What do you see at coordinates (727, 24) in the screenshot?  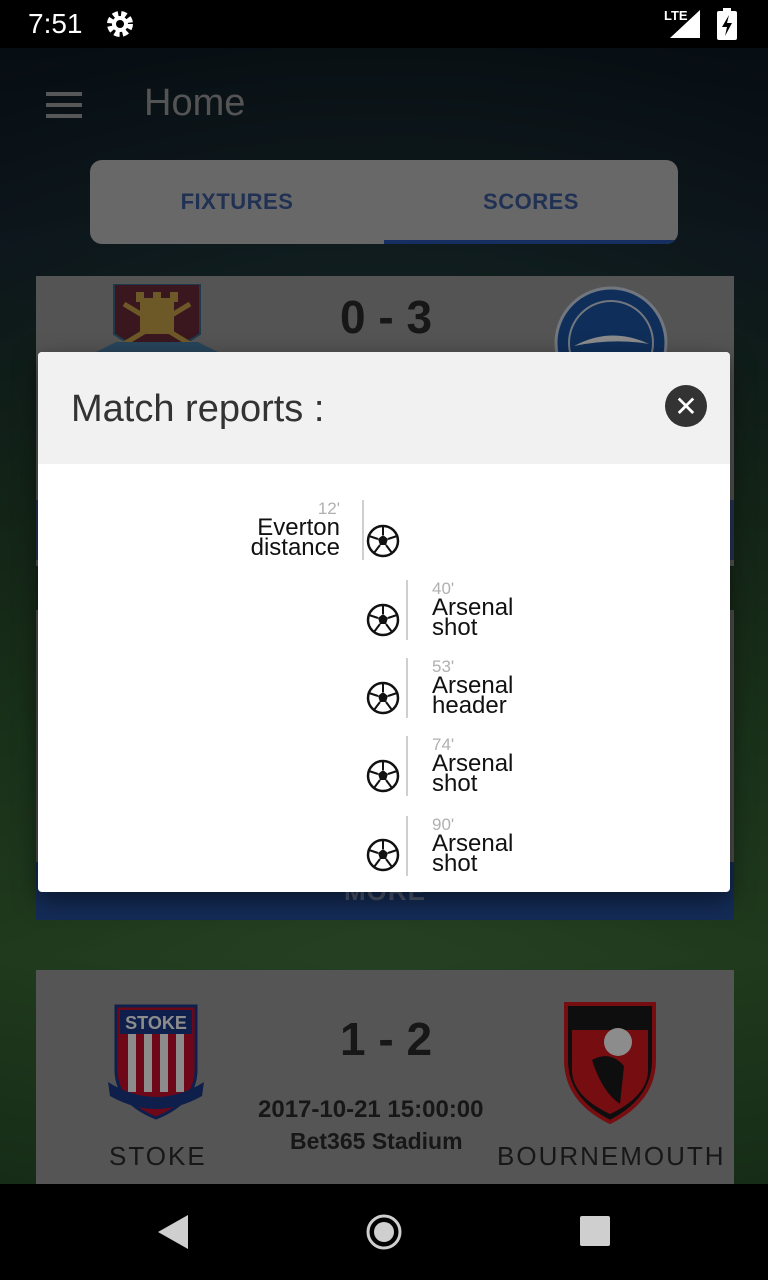 I see `battery-icon` at bounding box center [727, 24].